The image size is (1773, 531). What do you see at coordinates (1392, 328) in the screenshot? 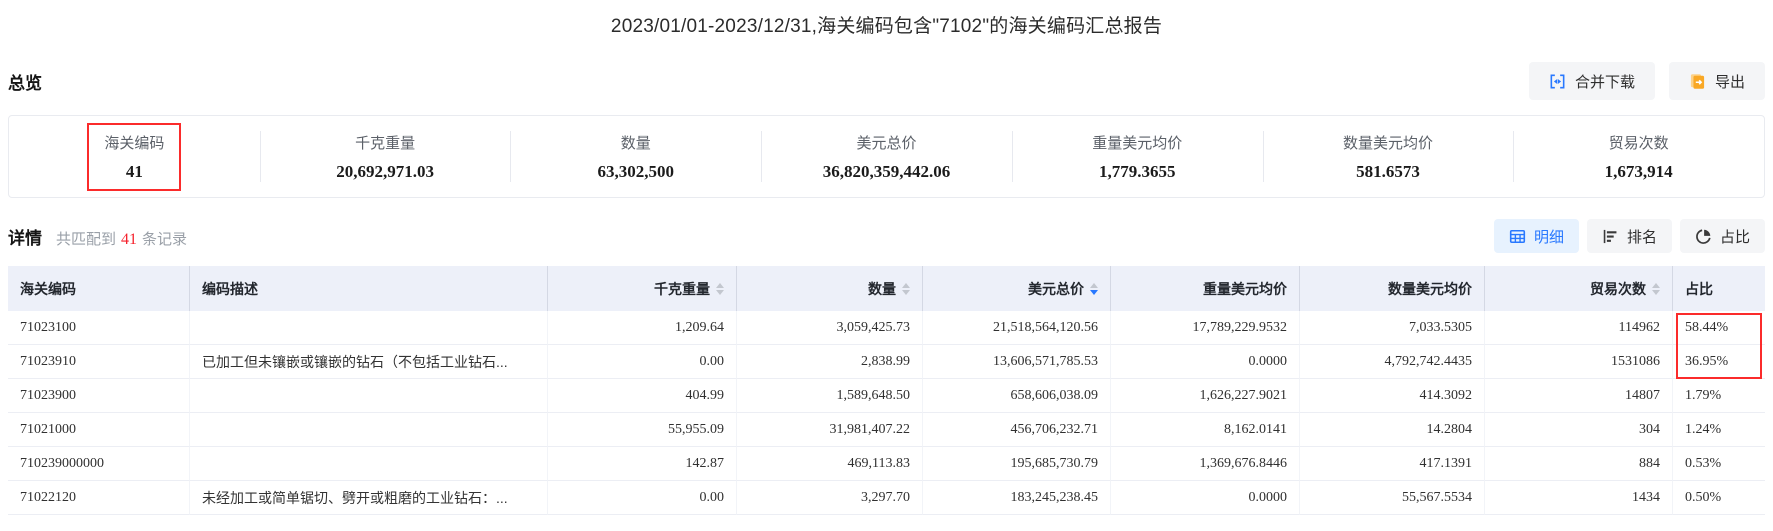
I see `cell-usd-per-qty: 7,033.5305` at bounding box center [1392, 328].